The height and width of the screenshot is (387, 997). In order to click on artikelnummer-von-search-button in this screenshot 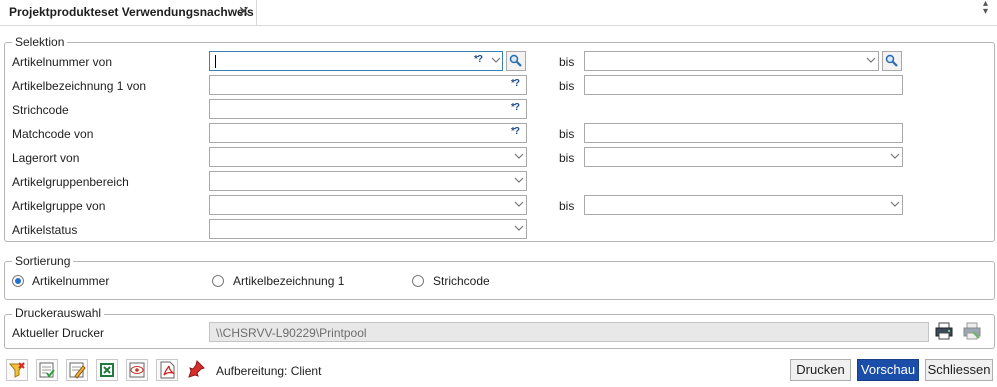, I will do `click(516, 61)`.